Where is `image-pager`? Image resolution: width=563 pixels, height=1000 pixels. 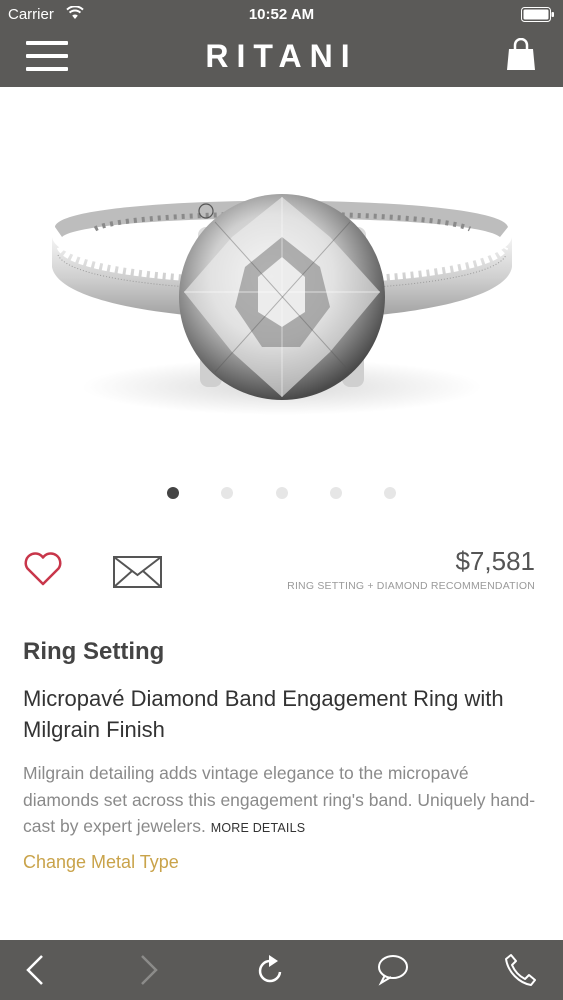 image-pager is located at coordinates (281, 493).